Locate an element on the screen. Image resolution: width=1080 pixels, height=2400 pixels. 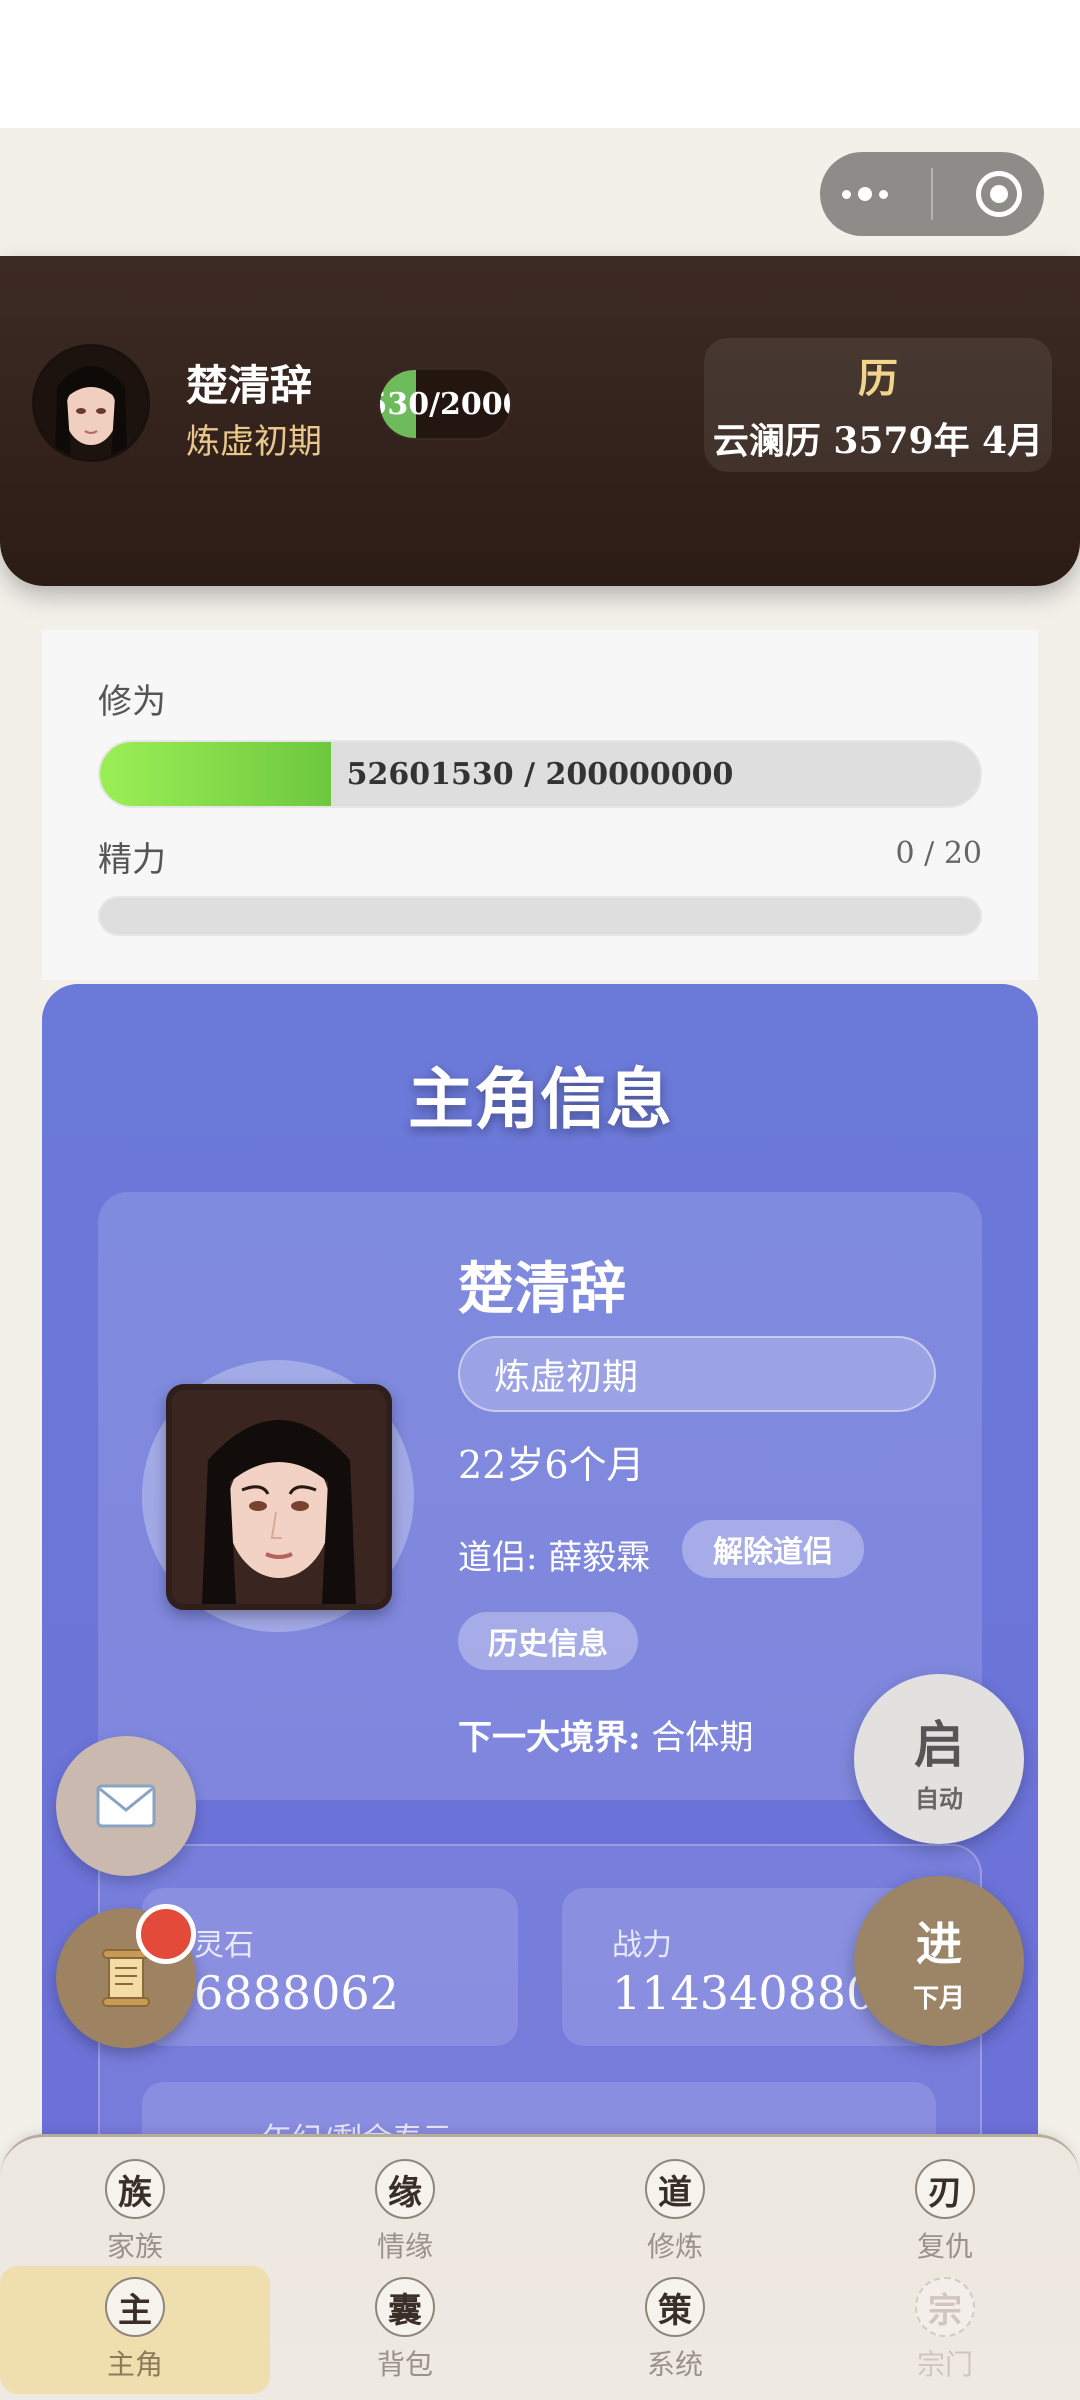
mail-button is located at coordinates (126, 1806).